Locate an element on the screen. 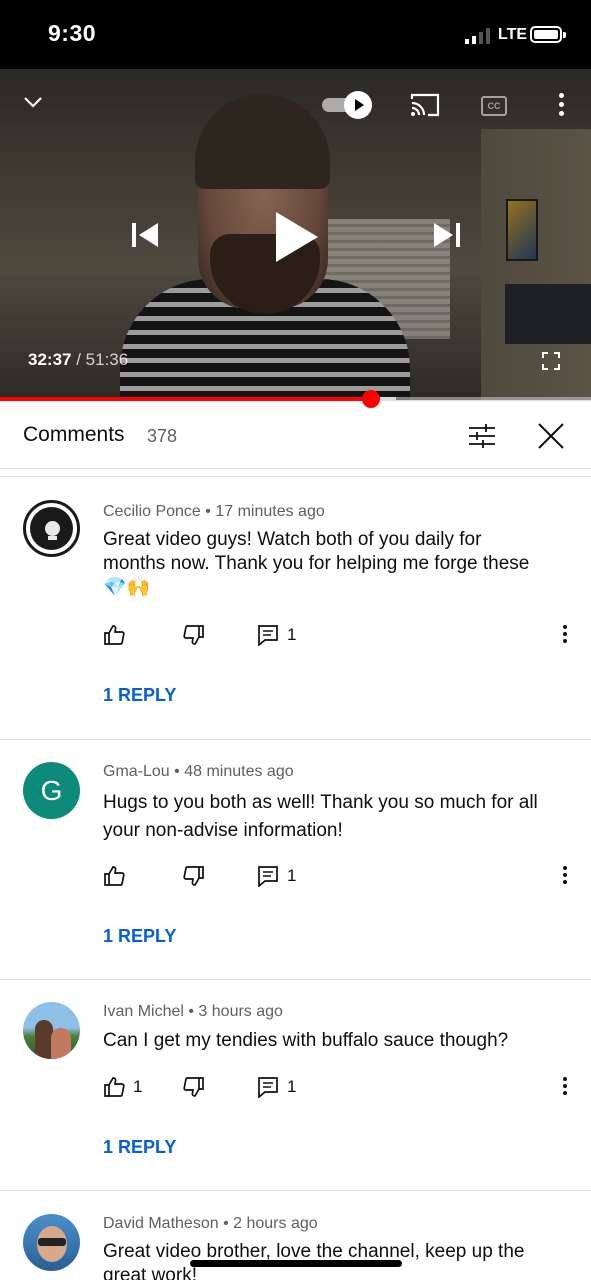  signal-icon is located at coordinates (477, 36).